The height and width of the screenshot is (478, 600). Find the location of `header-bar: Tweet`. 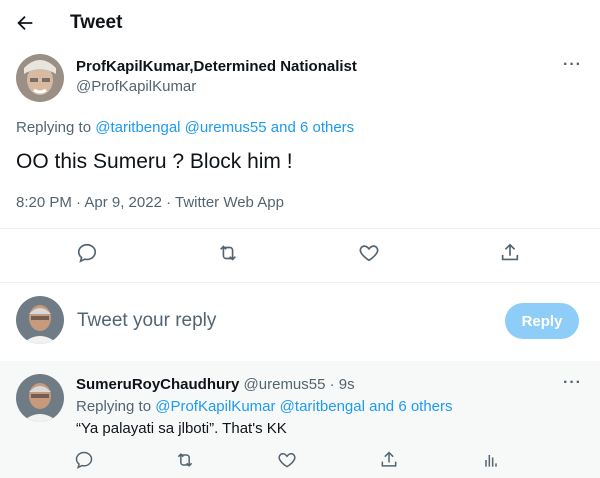

header-bar: Tweet is located at coordinates (300, 23).